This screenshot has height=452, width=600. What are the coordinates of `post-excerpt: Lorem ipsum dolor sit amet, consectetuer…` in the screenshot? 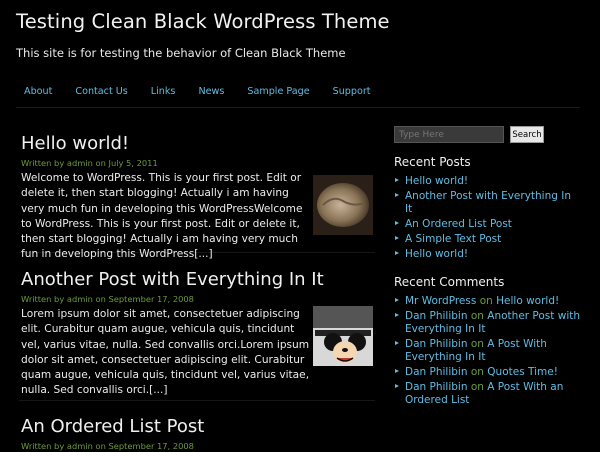 It's located at (165, 352).